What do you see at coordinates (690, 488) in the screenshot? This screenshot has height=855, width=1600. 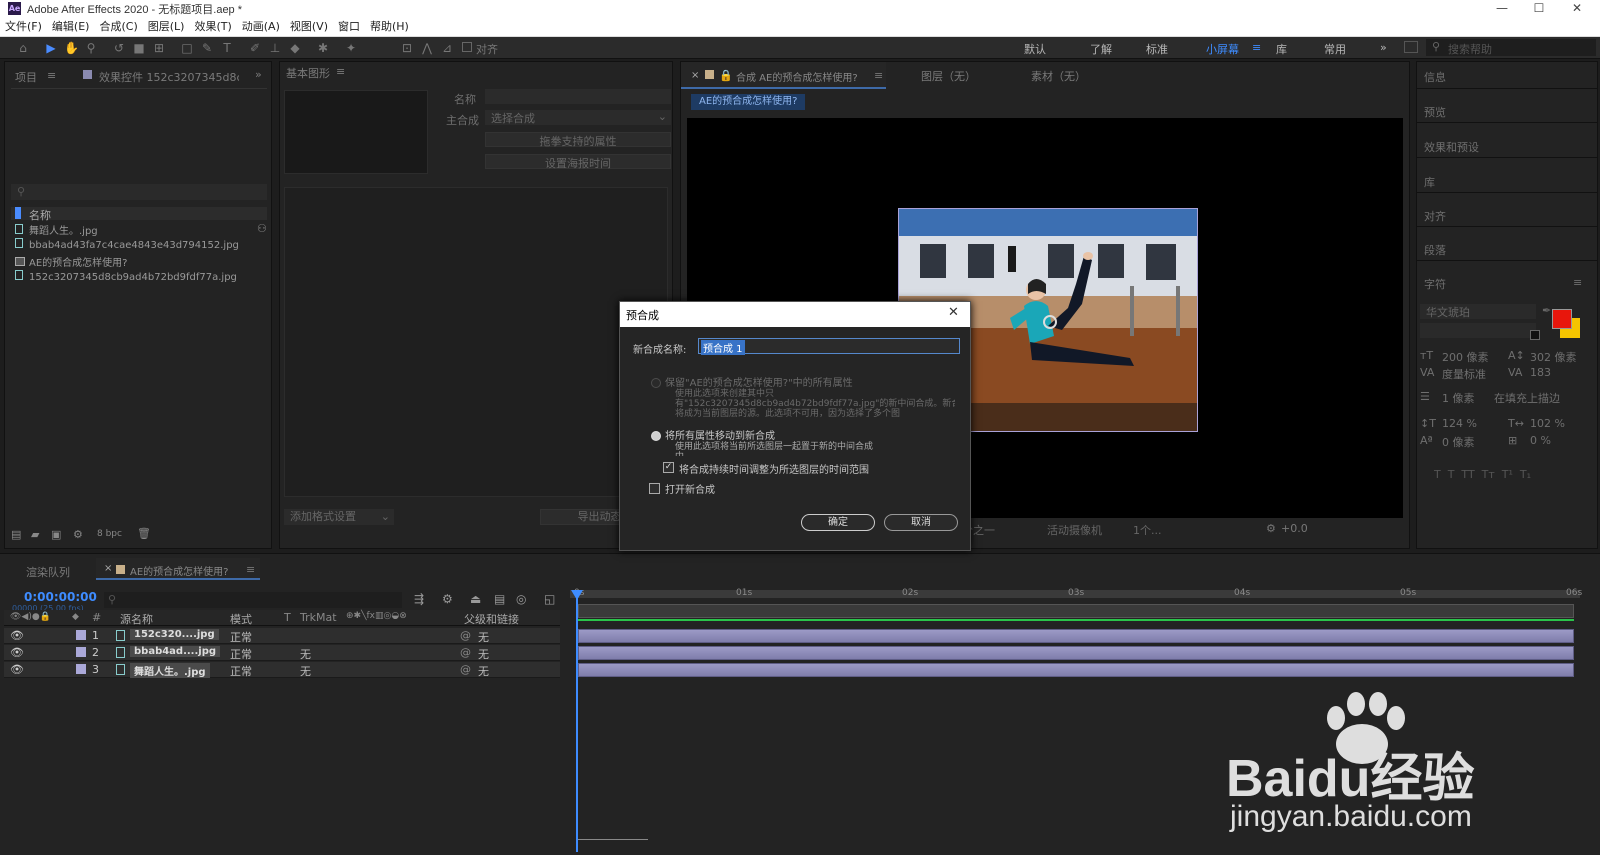 I see `open-comp-label: 打开新合成` at bounding box center [690, 488].